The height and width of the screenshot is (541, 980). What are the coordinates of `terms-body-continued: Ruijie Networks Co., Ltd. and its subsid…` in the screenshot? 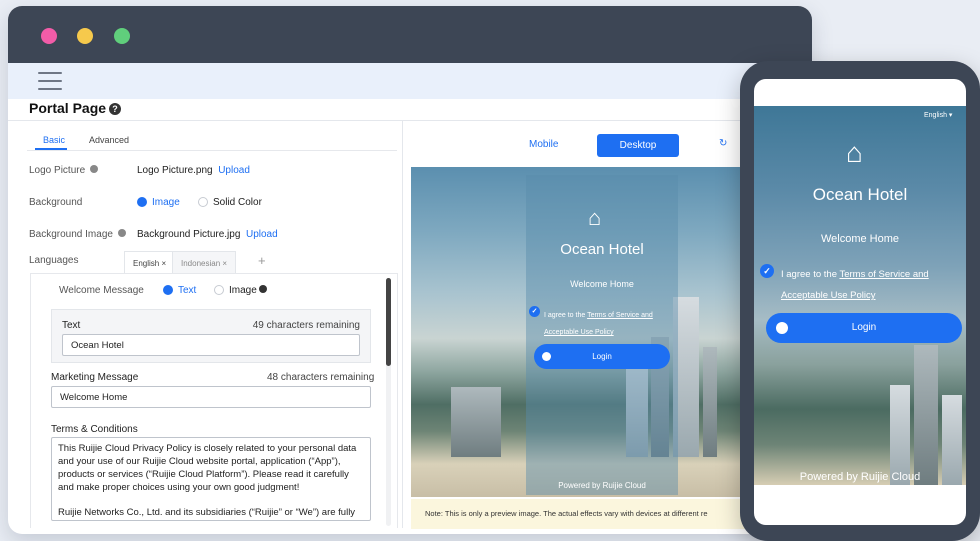 It's located at (207, 512).